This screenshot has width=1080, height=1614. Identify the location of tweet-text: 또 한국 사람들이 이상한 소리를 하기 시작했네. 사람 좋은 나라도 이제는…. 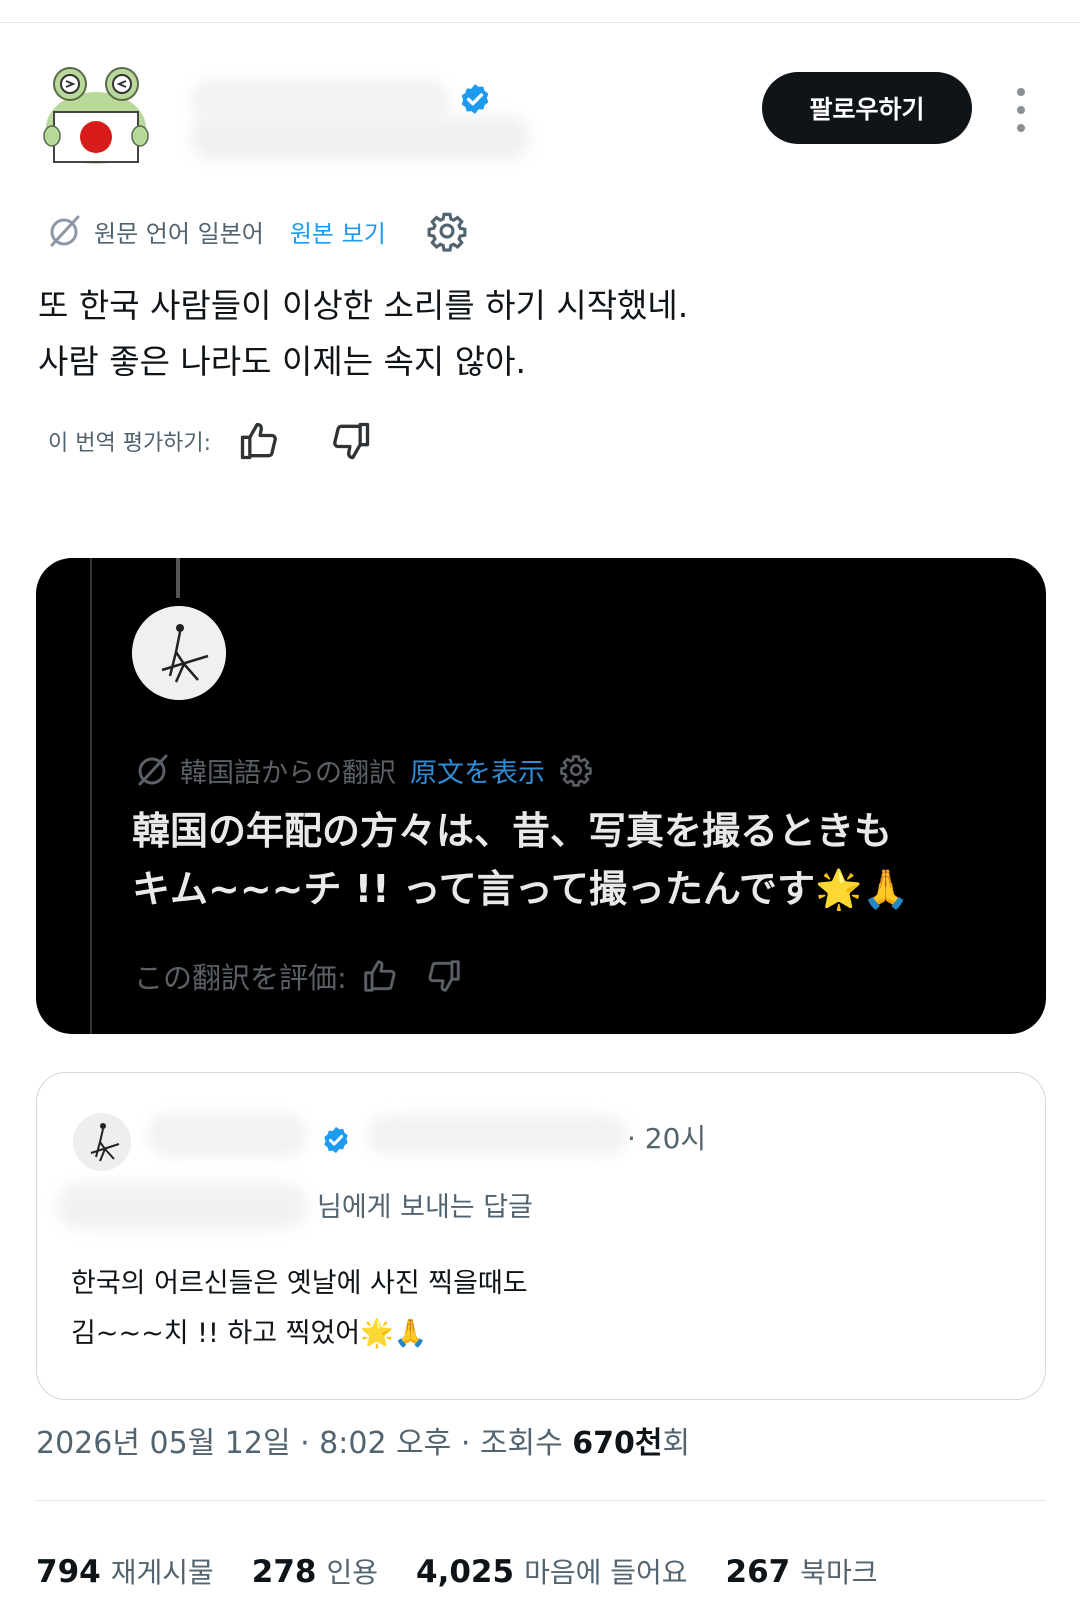
(538, 334).